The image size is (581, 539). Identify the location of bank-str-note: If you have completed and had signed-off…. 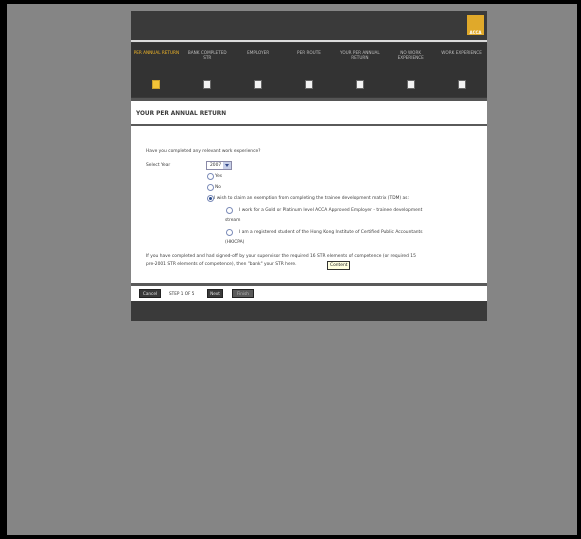
(281, 256).